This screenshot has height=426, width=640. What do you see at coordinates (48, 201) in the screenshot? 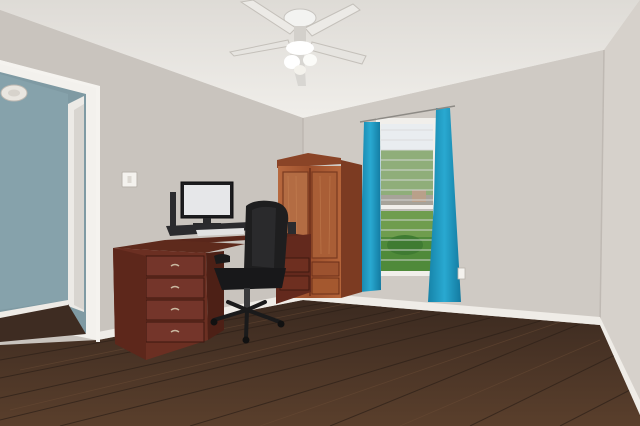
I see `doorway` at bounding box center [48, 201].